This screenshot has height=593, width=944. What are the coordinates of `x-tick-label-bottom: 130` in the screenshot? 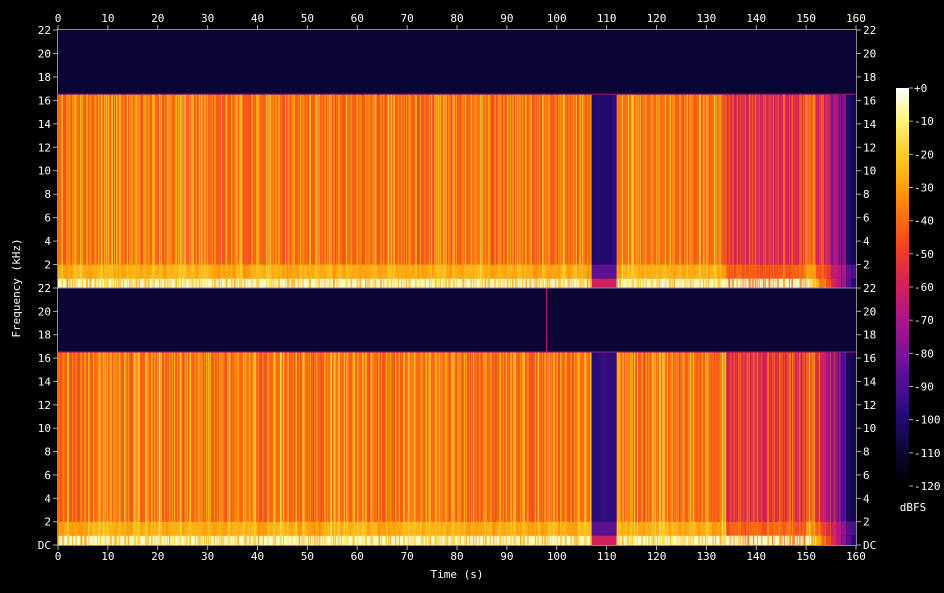 It's located at (706, 556).